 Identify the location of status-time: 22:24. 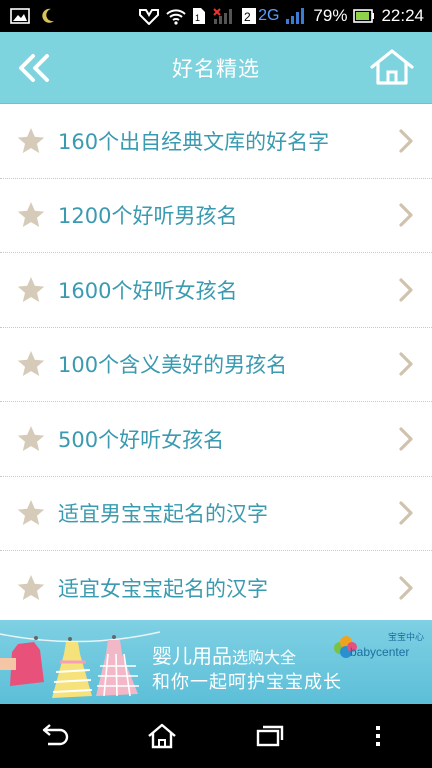
(402, 15).